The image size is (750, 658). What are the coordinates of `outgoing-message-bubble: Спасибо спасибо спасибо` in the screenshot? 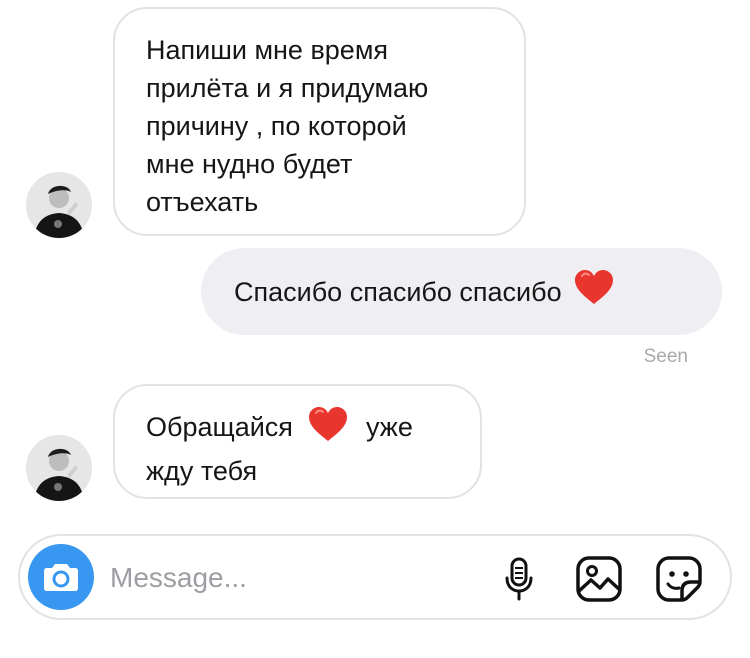 It's located at (461, 291).